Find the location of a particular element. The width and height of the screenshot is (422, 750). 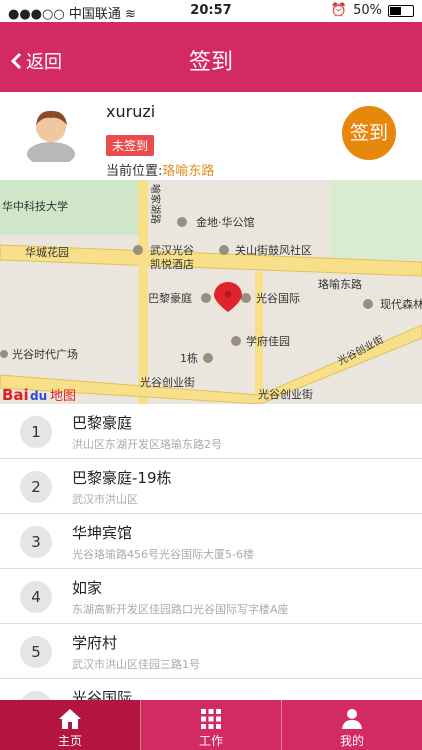

baidu-map-logo: Bai du 地图 is located at coordinates (39, 395).